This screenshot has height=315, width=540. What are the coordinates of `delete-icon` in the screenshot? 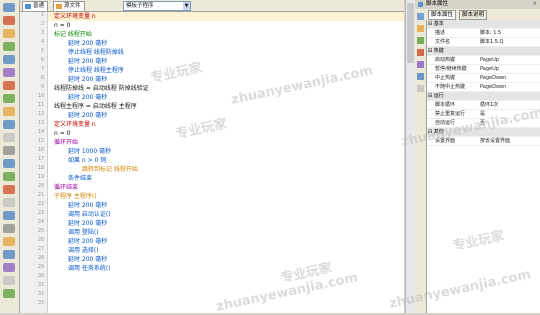 It's located at (9, 20).